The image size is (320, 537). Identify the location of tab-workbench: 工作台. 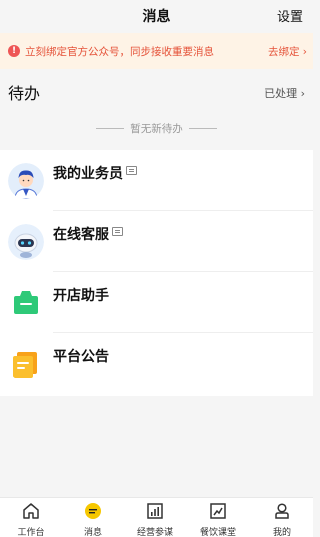
(31, 517).